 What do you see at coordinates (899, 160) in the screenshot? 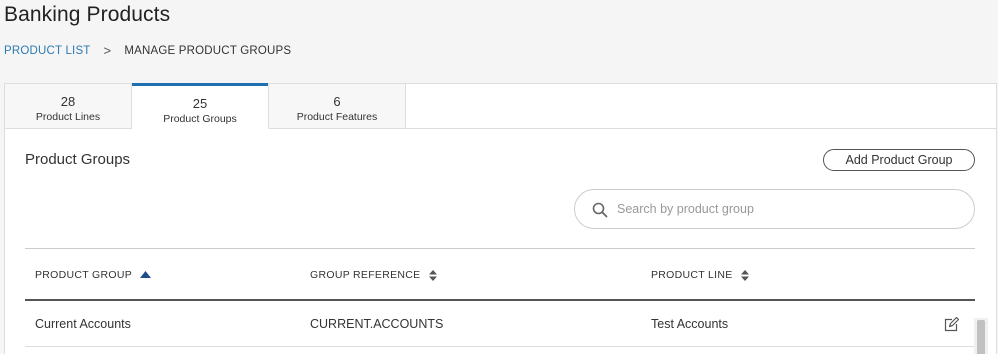
I see `add-product-group-button: Add Product Group` at bounding box center [899, 160].